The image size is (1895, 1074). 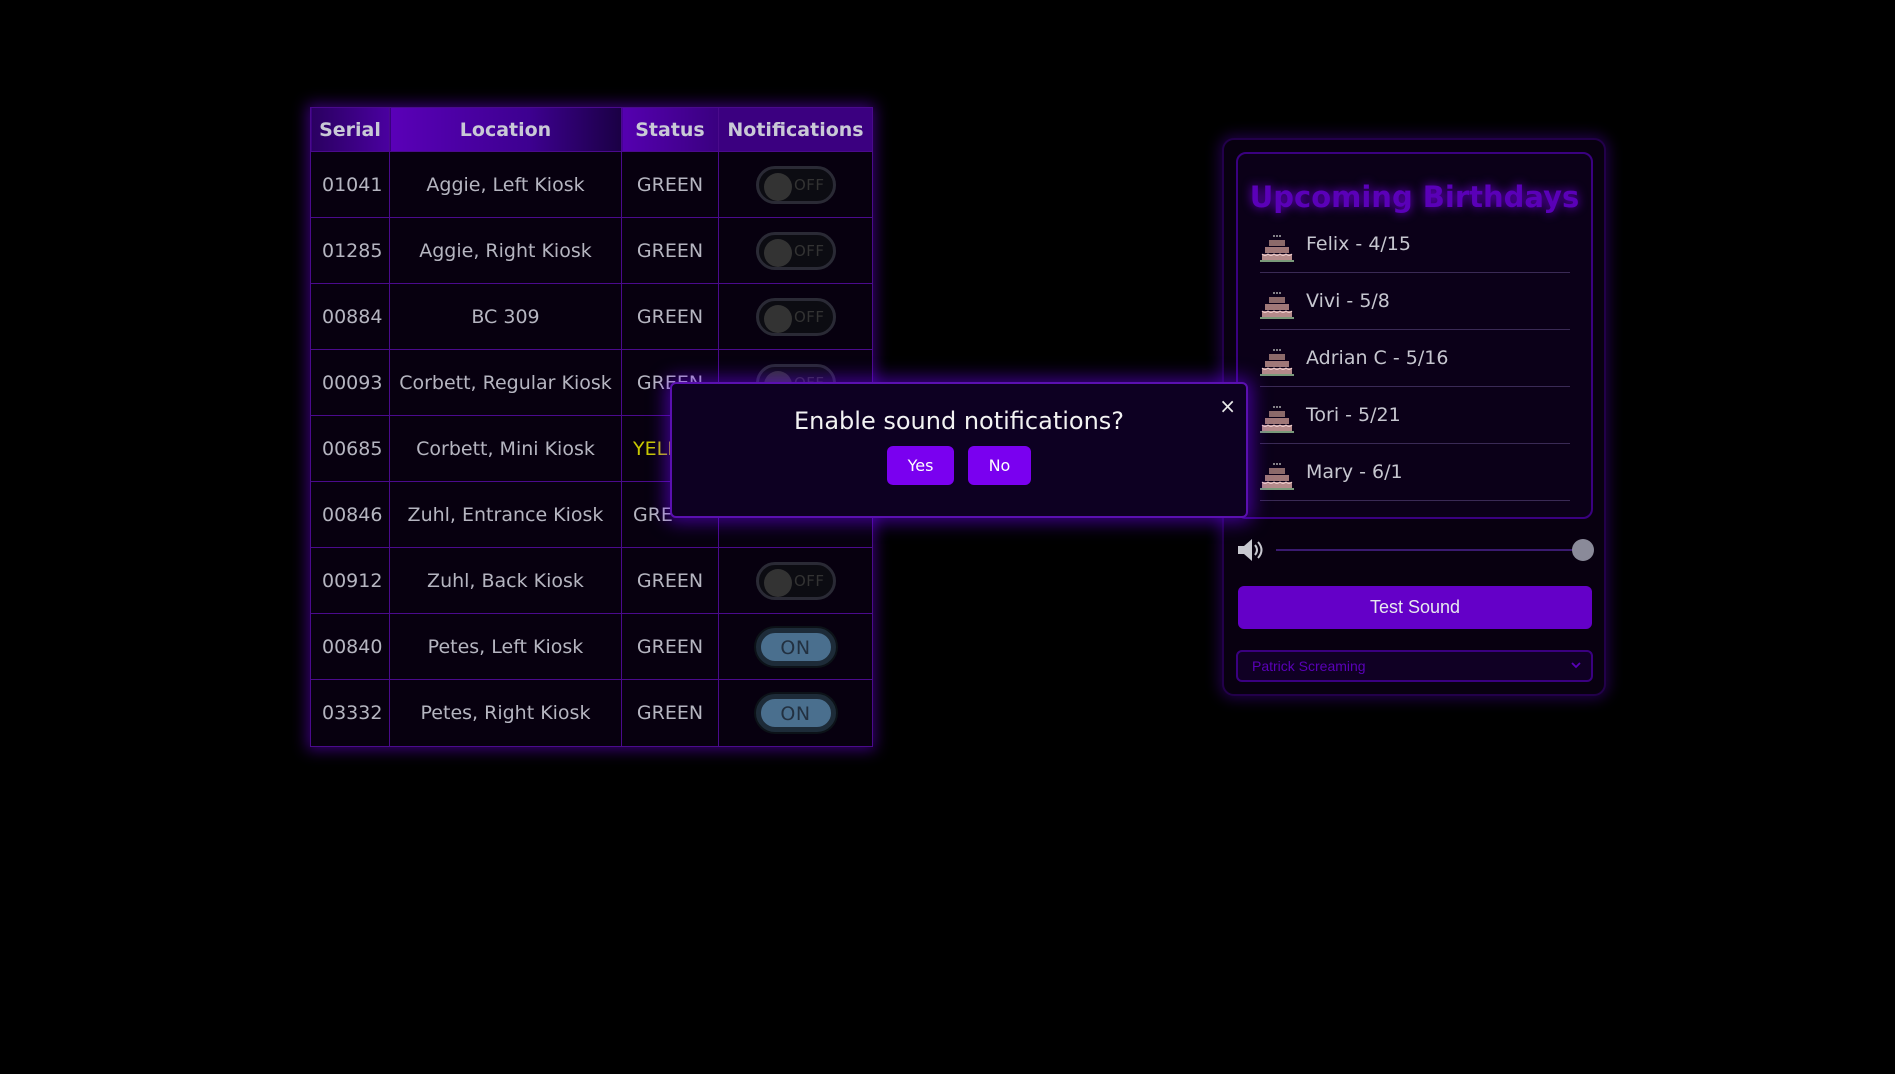 I want to click on serial-cell: 00884, so click(x=350, y=316).